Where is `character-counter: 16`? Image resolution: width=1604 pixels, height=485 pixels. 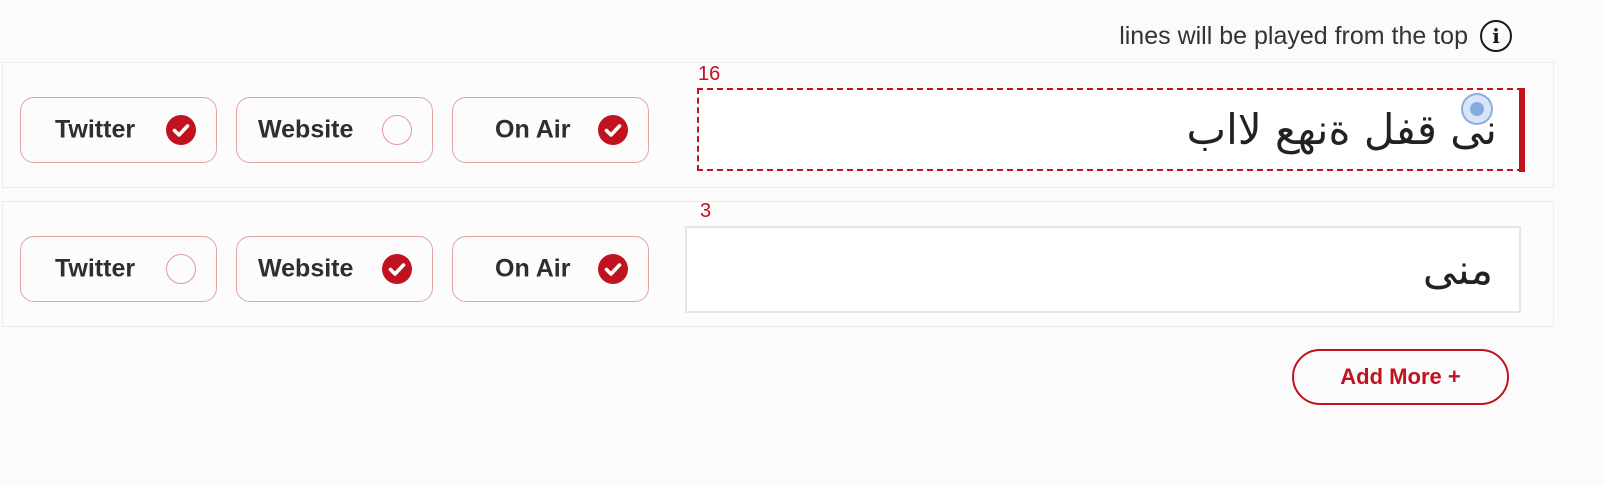
character-counter: 16 is located at coordinates (709, 74).